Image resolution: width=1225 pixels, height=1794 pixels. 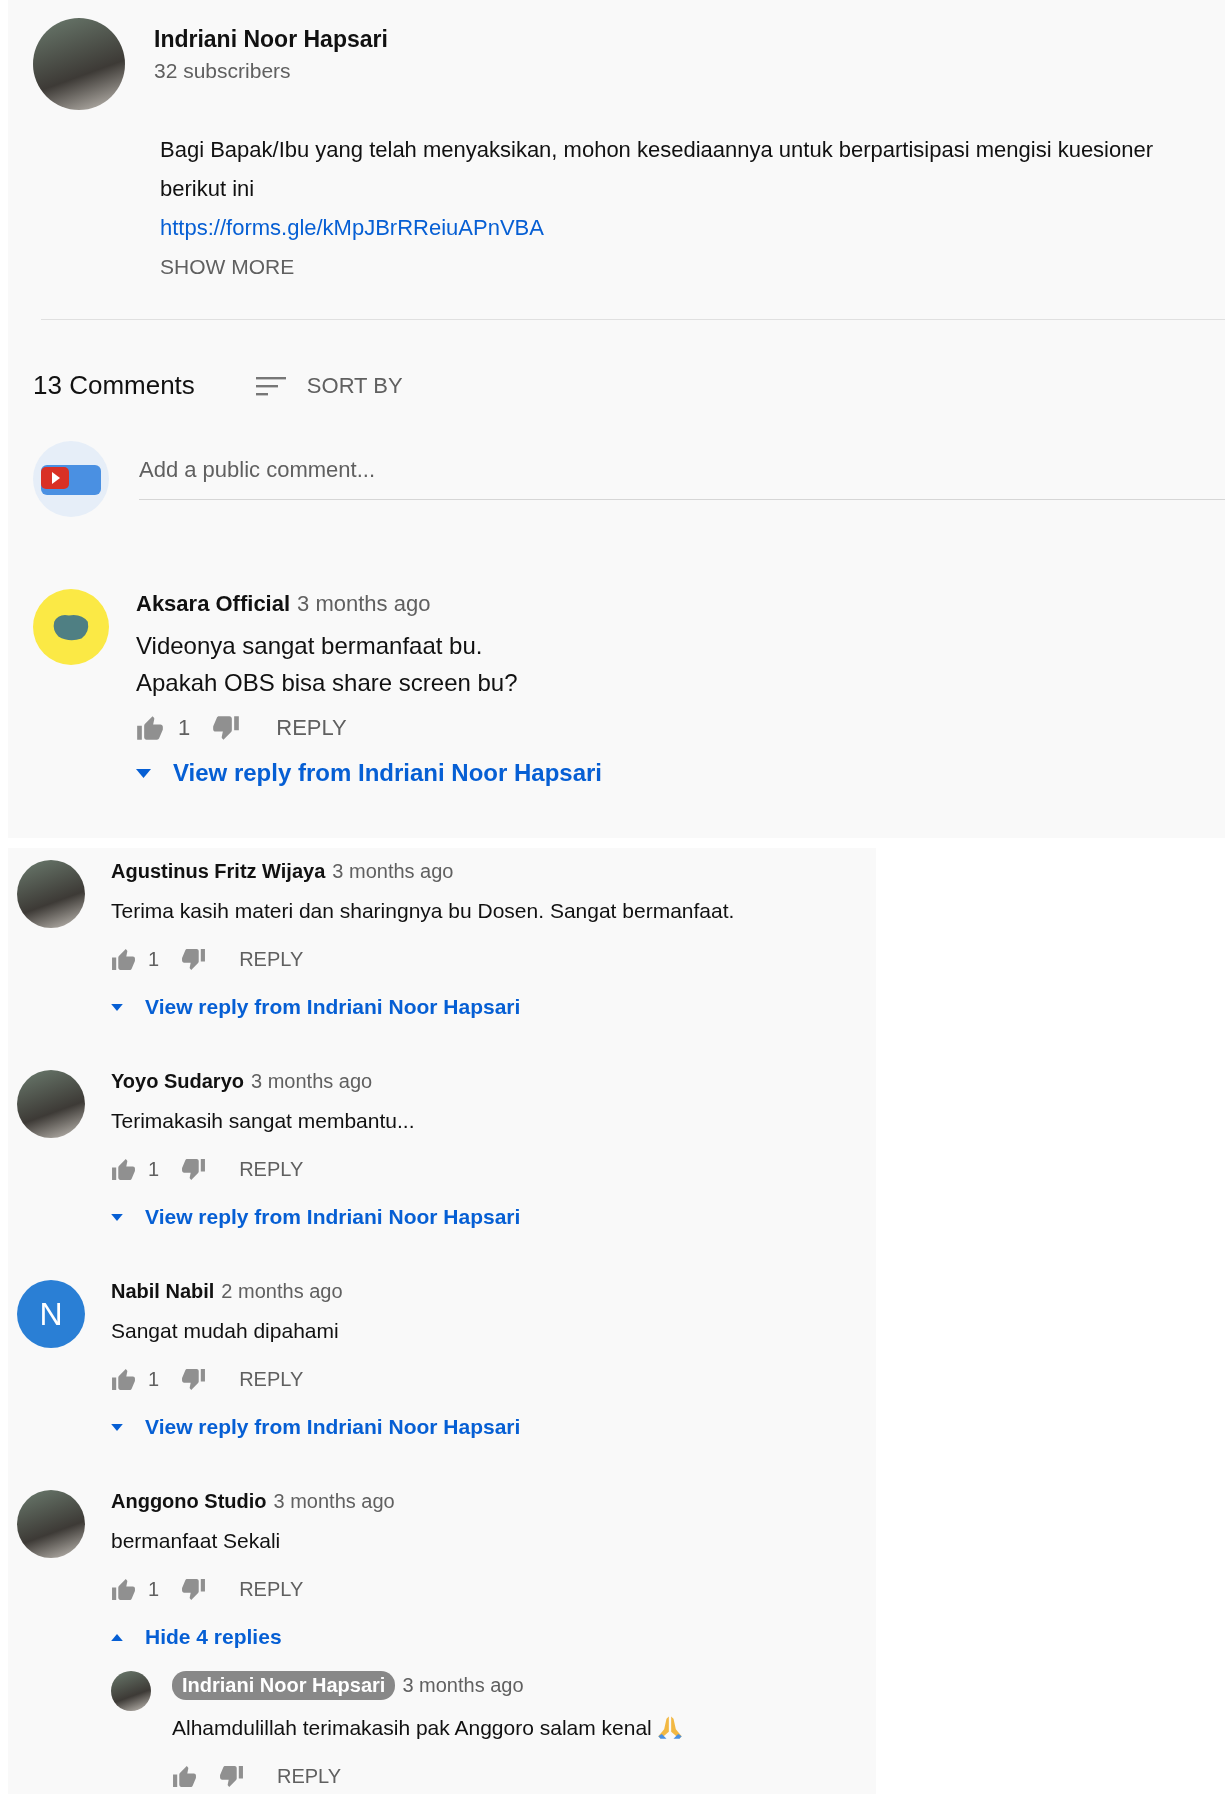 I want to click on comment-author: Aksara Official, so click(x=213, y=604).